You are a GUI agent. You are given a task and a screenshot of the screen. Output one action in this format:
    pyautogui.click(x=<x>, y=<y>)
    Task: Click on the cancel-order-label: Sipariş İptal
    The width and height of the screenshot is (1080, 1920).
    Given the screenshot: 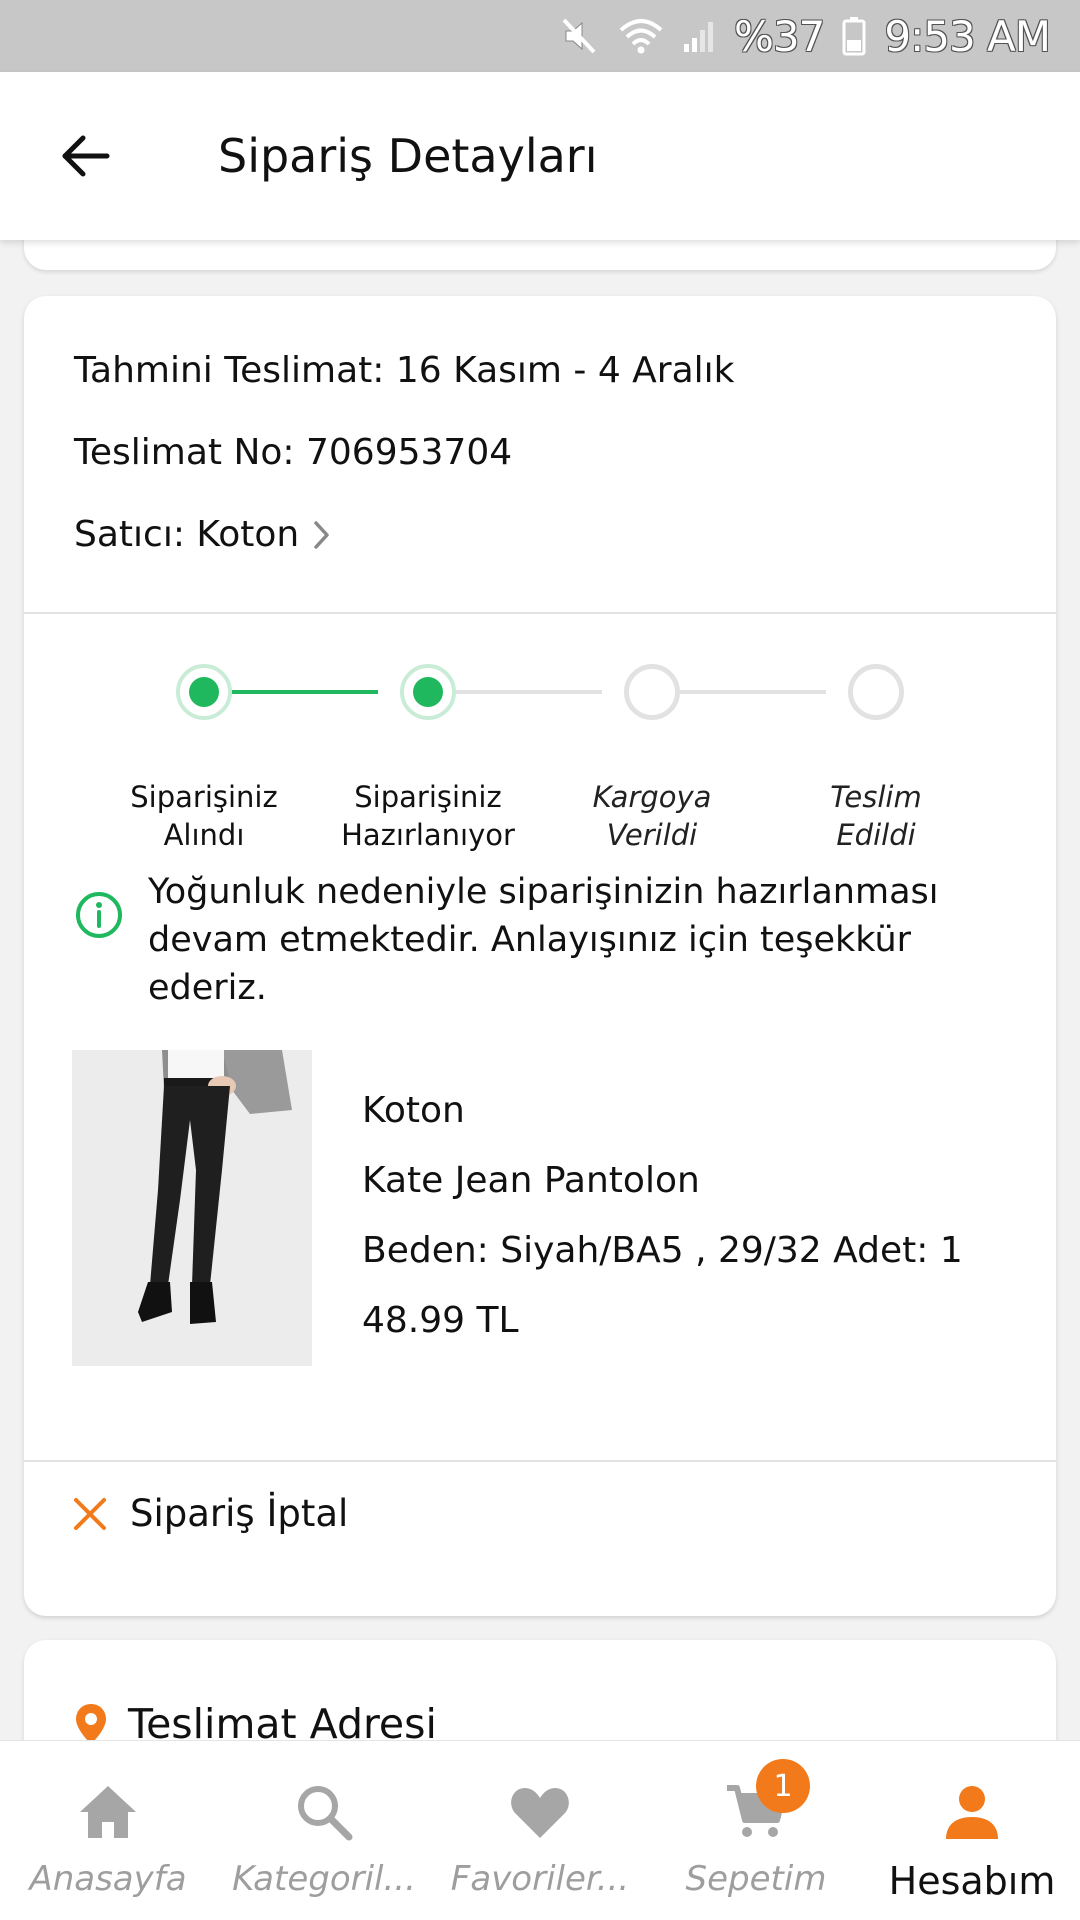 What is the action you would take?
    pyautogui.click(x=239, y=1513)
    